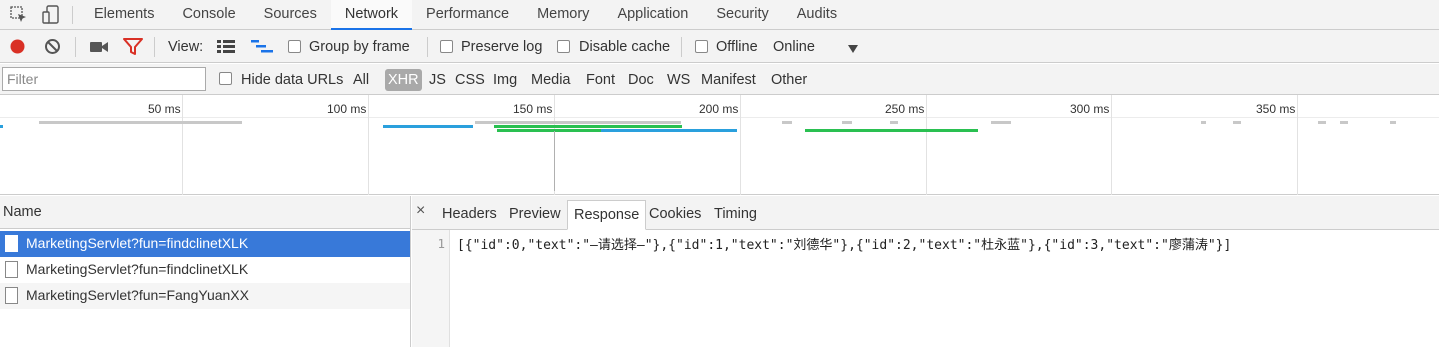  Describe the element at coordinates (678, 80) in the screenshot. I see `filter-type-ws: WS` at that location.